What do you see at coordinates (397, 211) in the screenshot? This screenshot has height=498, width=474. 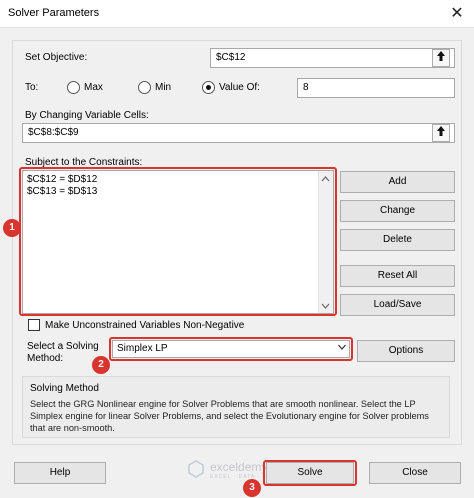 I see `change-button: Change` at bounding box center [397, 211].